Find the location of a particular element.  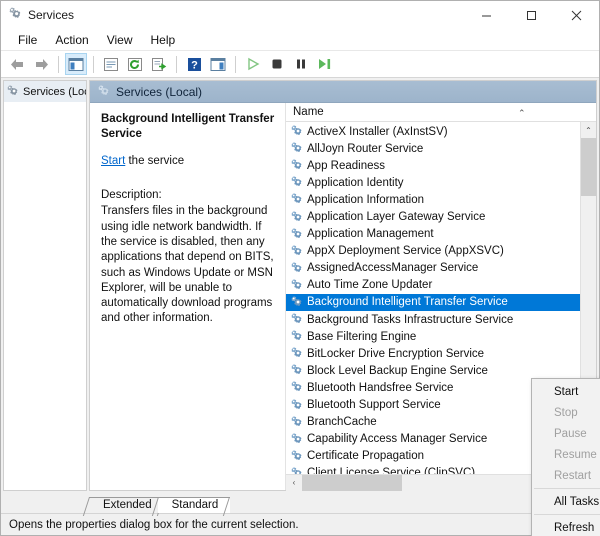

window-controls is located at coordinates (531, 15).